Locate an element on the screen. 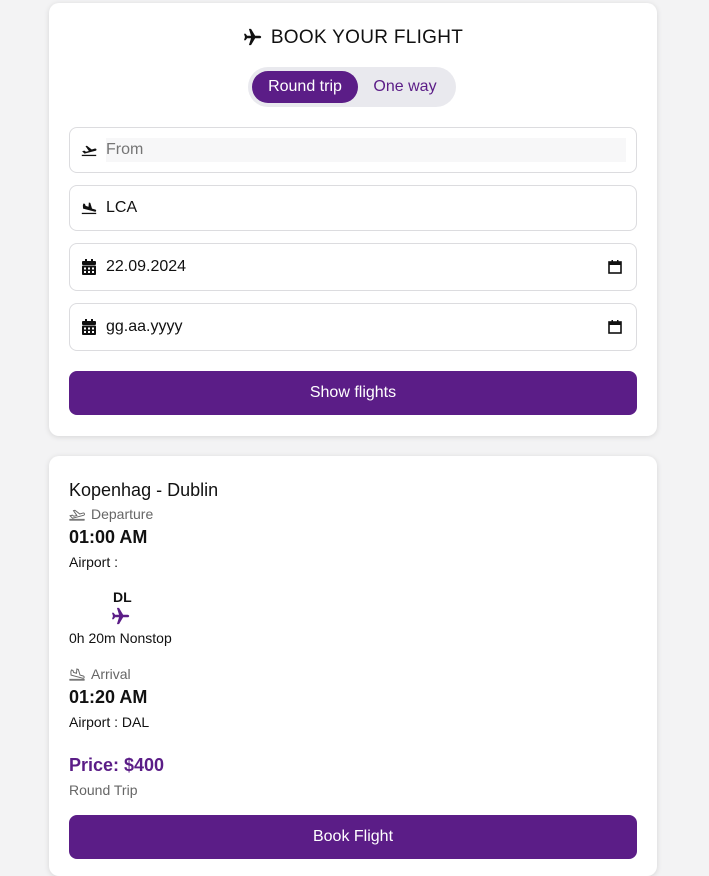 This screenshot has height=876, width=709. flight-duration: 0h 20m Nonstop is located at coordinates (120, 638).